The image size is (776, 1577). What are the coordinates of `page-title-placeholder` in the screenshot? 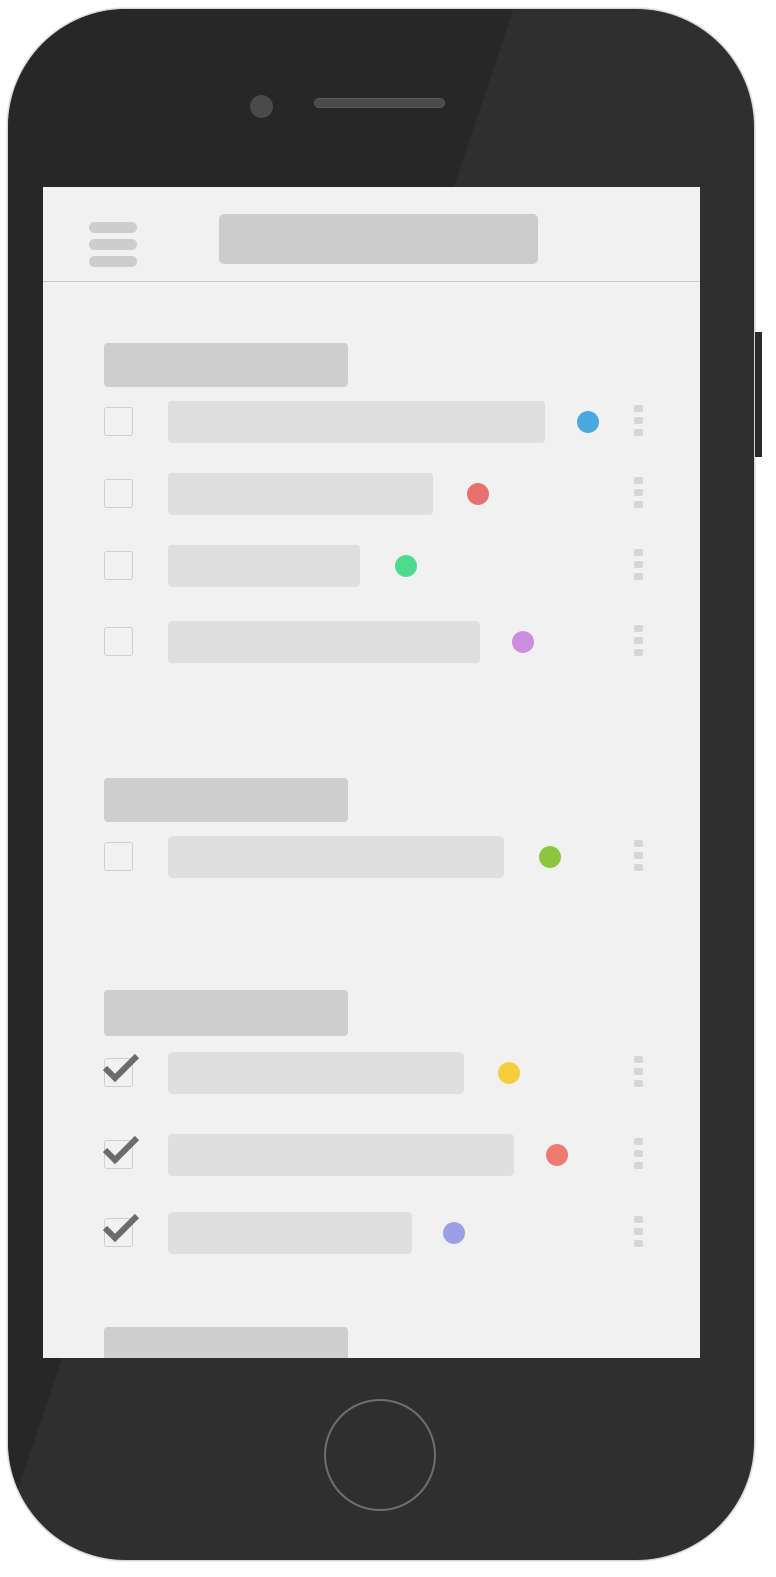 It's located at (378, 239).